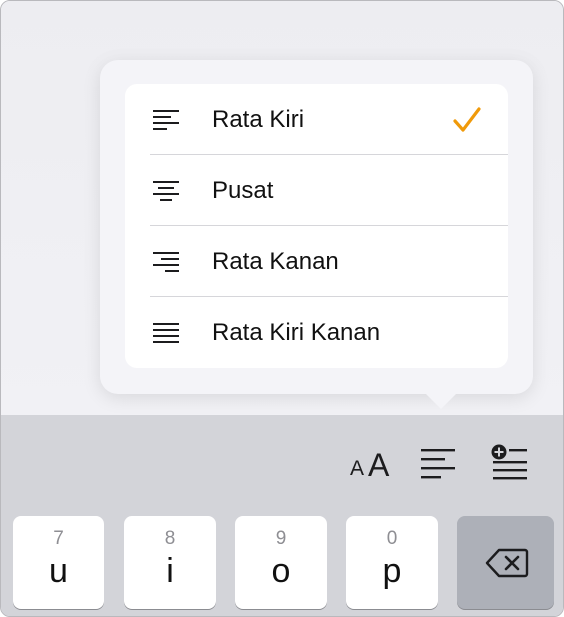  Describe the element at coordinates (58, 538) in the screenshot. I see `key-hint: 7` at that location.